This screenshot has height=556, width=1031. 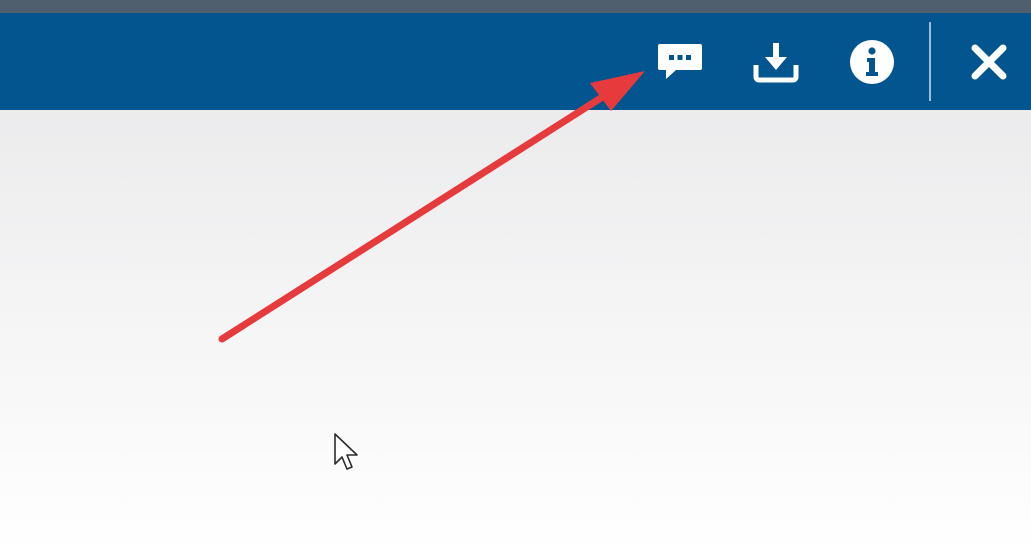 I want to click on close-button, so click(x=989, y=62).